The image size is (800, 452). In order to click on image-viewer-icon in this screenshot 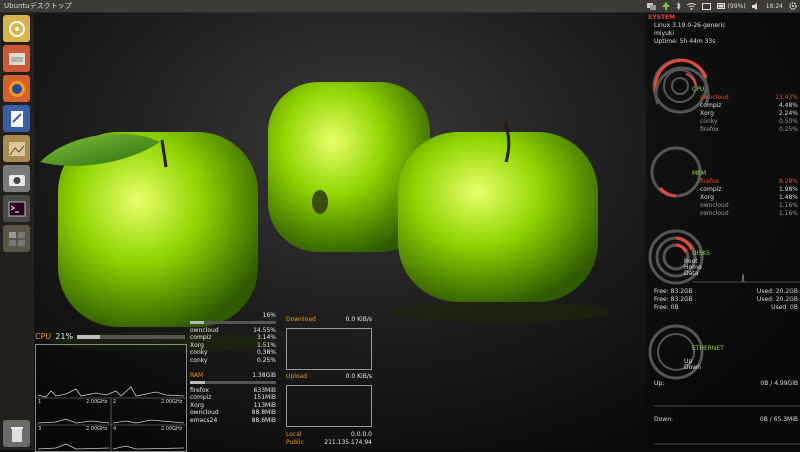, I will do `click(16, 148)`.